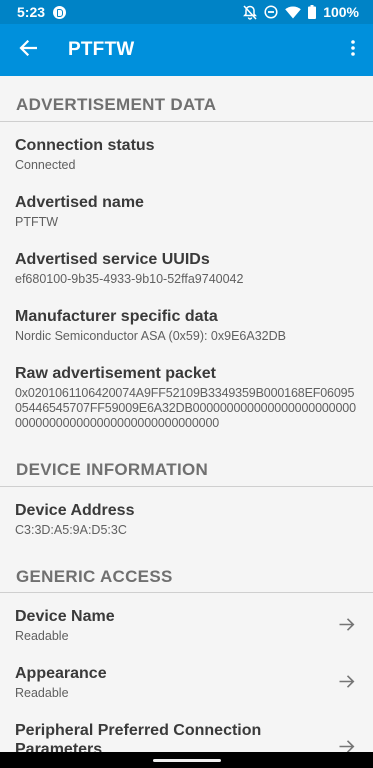 Image resolution: width=373 pixels, height=768 pixels. What do you see at coordinates (45, 165) in the screenshot?
I see `item-value: Connected` at bounding box center [45, 165].